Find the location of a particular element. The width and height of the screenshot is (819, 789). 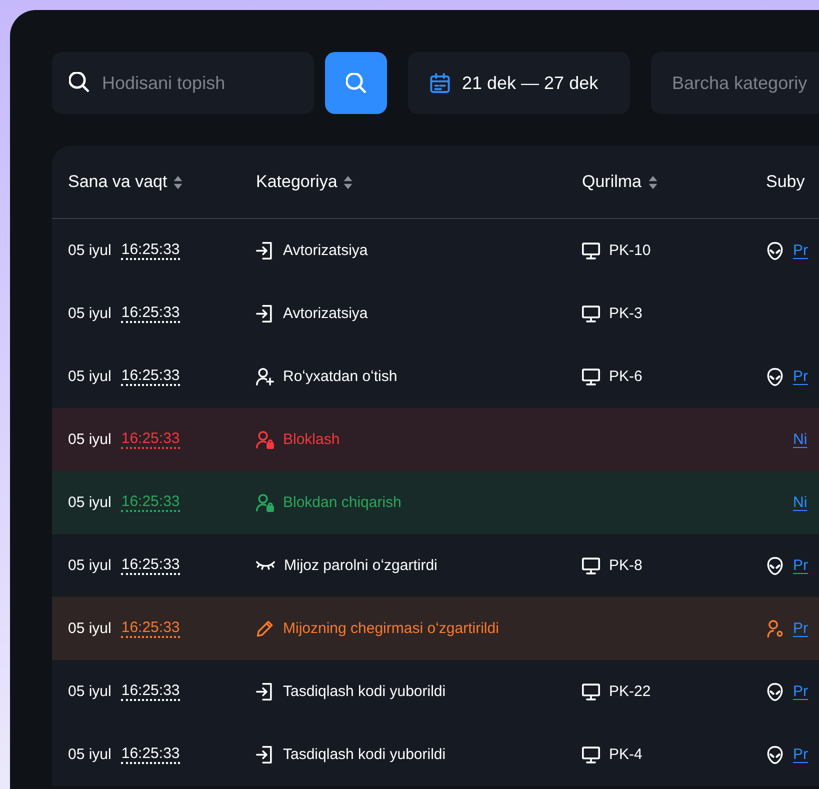

category-text: Roʻyxatdan oʻtish is located at coordinates (340, 376).